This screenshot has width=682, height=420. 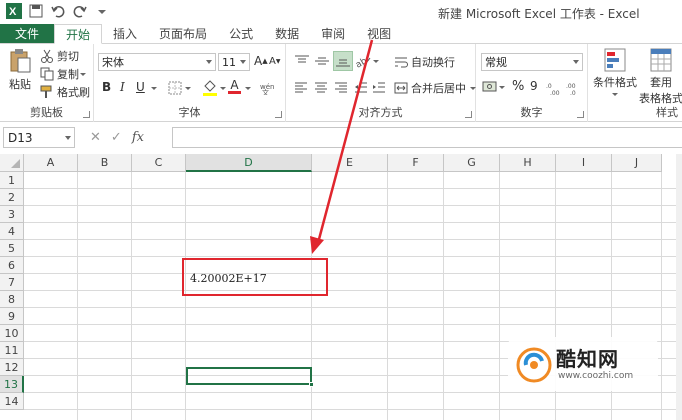 What do you see at coordinates (679, 287) in the screenshot?
I see `vertical-scrollbar` at bounding box center [679, 287].